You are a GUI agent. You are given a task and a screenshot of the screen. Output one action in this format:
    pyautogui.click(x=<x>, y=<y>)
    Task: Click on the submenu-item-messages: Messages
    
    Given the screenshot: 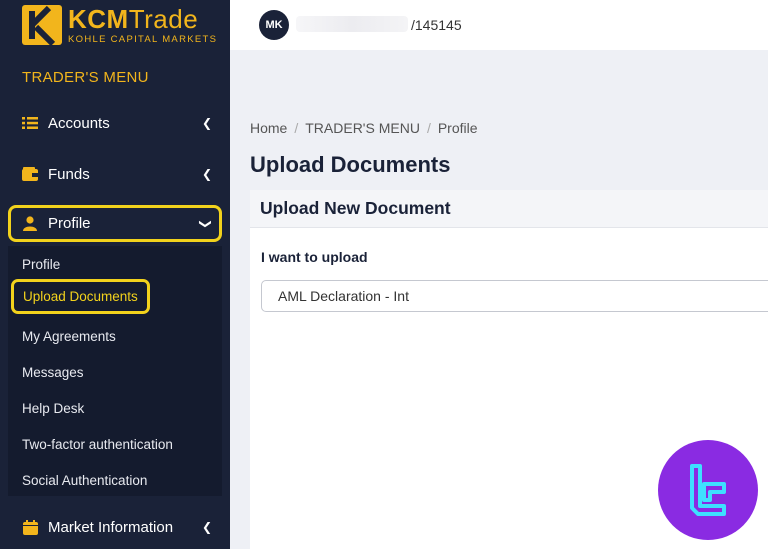 What is the action you would take?
    pyautogui.click(x=53, y=372)
    